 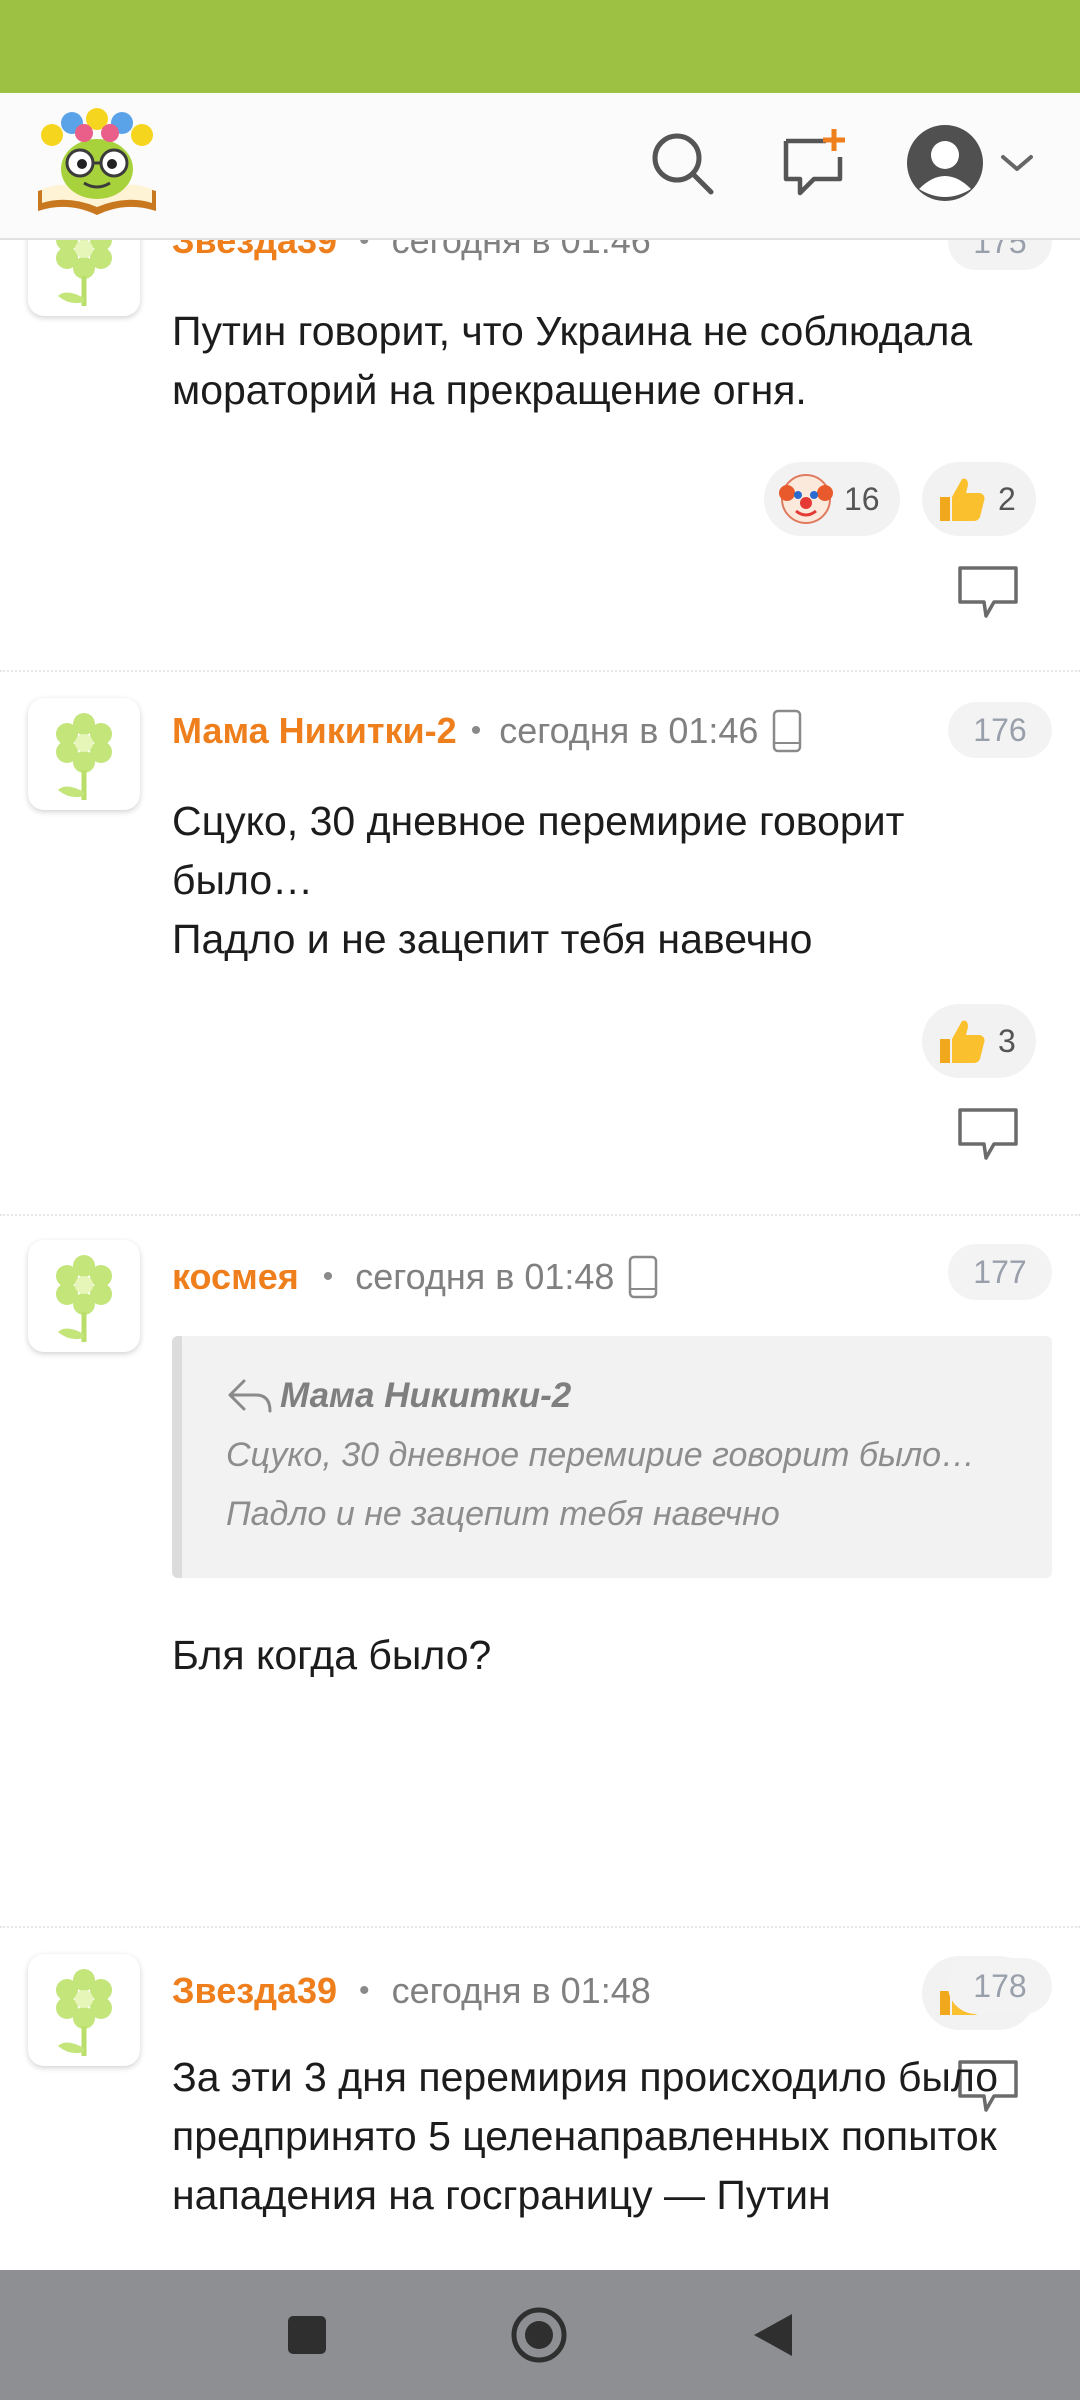 I want to click on comment-text: Бля когда было?, so click(x=332, y=1655).